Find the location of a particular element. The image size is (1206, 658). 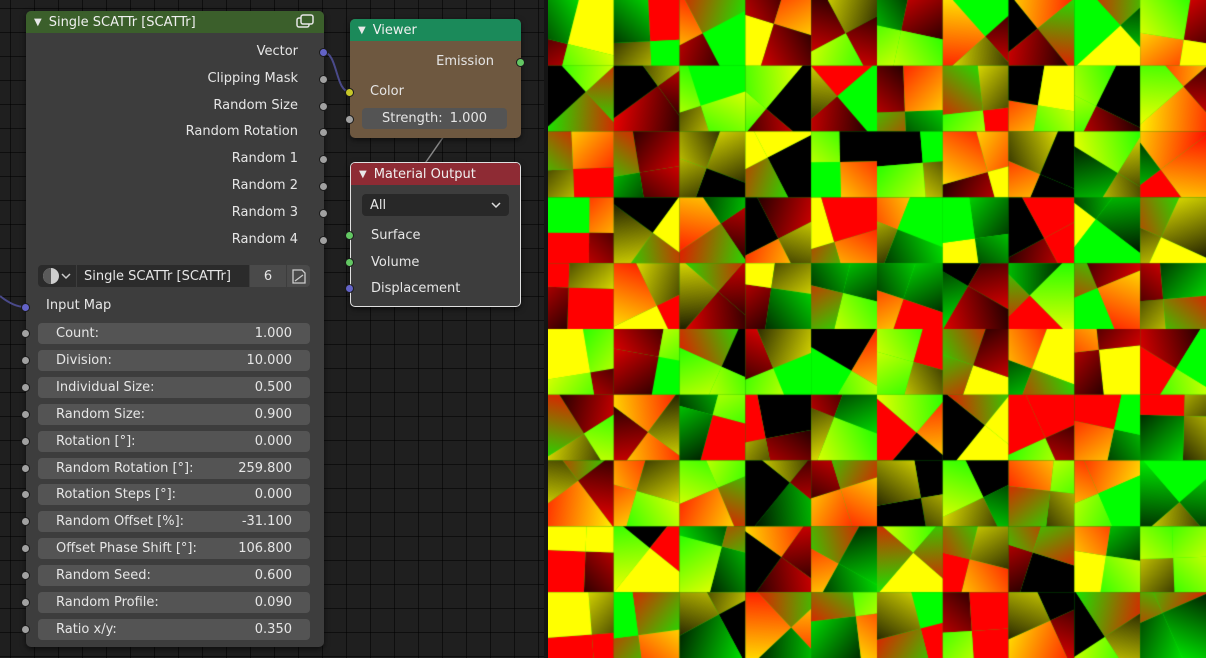

user-count: 6 is located at coordinates (268, 276).